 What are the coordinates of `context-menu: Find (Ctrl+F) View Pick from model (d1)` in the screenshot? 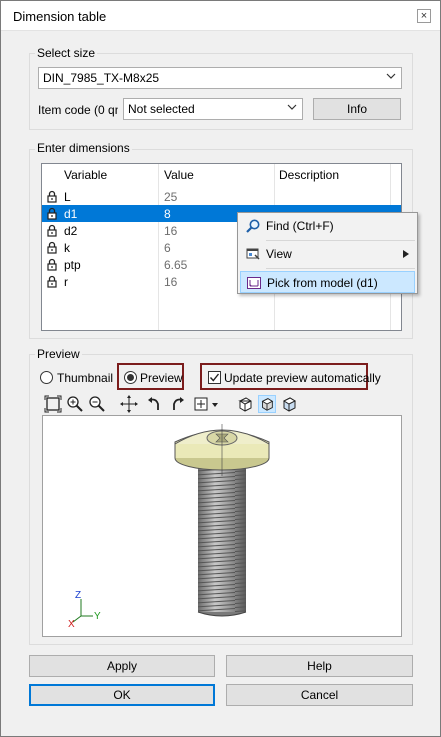 It's located at (327, 253).